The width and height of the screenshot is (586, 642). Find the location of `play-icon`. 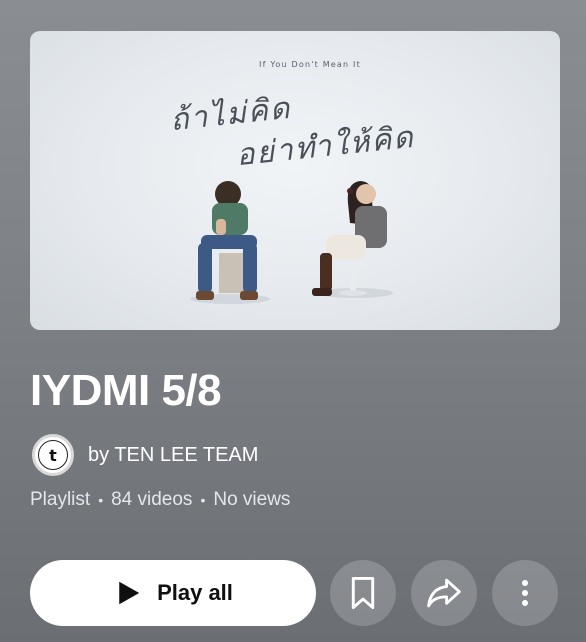

play-icon is located at coordinates (129, 593).